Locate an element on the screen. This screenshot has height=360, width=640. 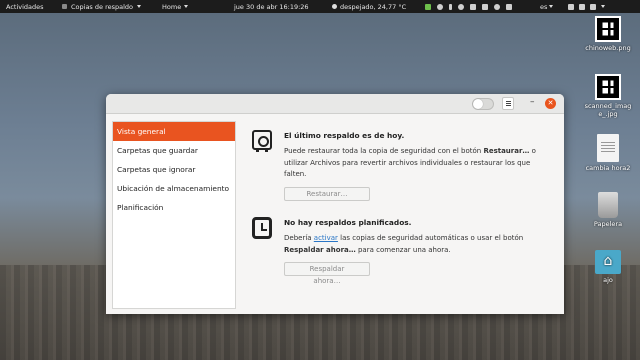
text: Debería is located at coordinates (299, 238).